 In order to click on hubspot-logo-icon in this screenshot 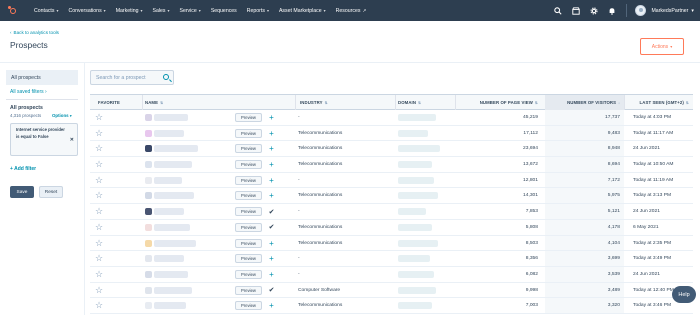, I will do `click(13, 10)`.